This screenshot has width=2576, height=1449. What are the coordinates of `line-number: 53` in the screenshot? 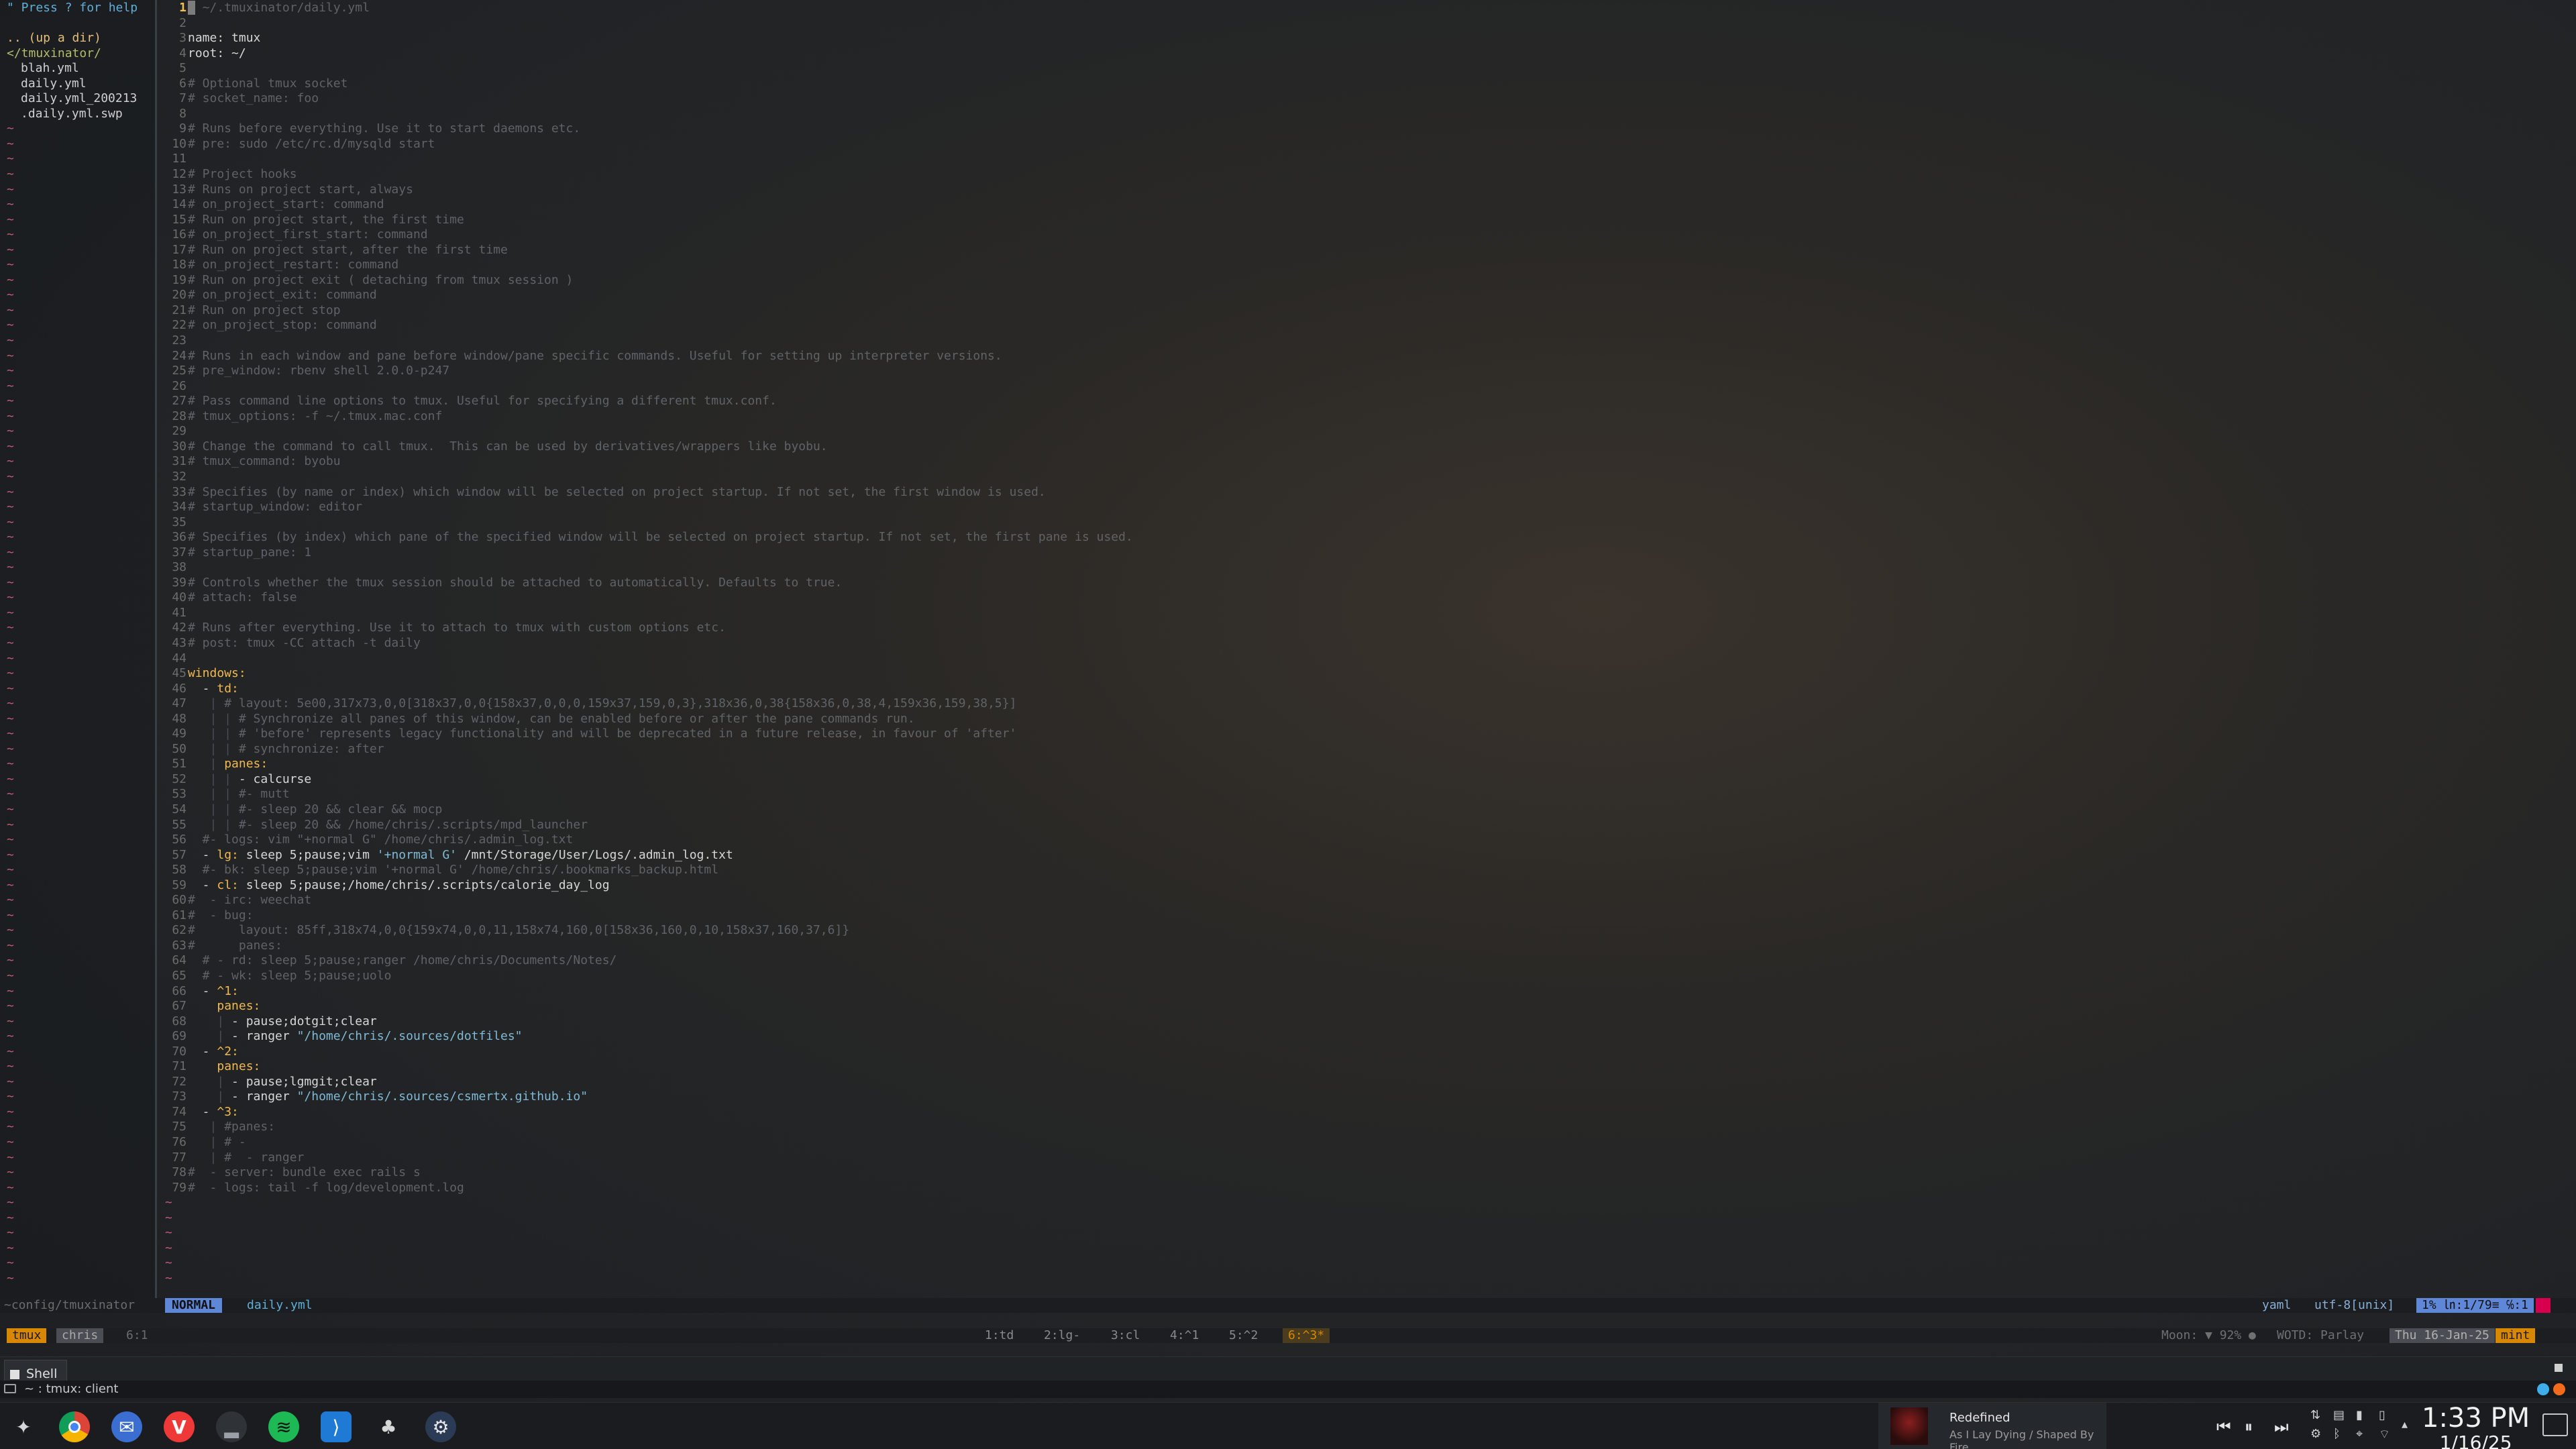 It's located at (179, 794).